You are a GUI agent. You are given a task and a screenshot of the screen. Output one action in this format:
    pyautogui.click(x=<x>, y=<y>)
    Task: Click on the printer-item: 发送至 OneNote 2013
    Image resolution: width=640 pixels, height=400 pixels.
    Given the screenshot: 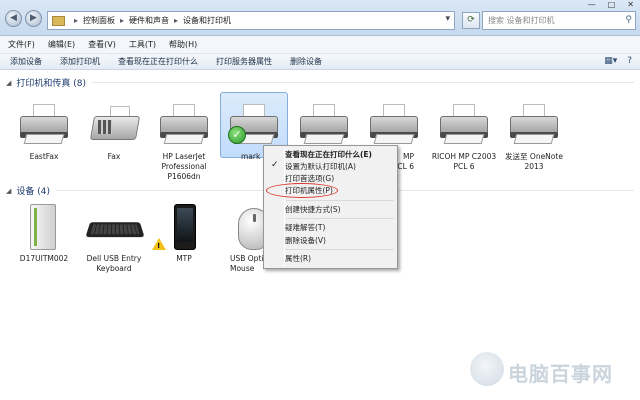 What is the action you would take?
    pyautogui.click(x=534, y=137)
    